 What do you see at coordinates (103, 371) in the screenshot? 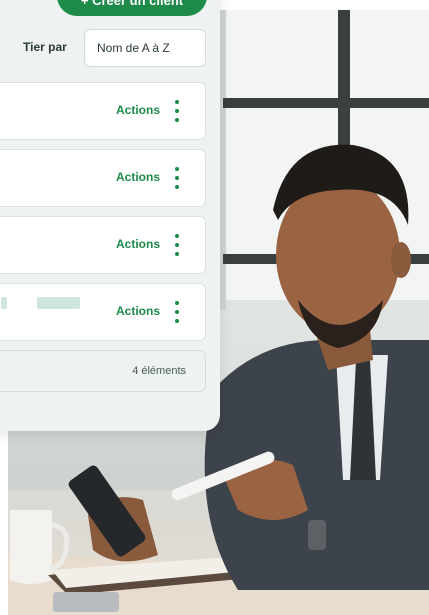
I see `list-footer: 4 éléments` at bounding box center [103, 371].